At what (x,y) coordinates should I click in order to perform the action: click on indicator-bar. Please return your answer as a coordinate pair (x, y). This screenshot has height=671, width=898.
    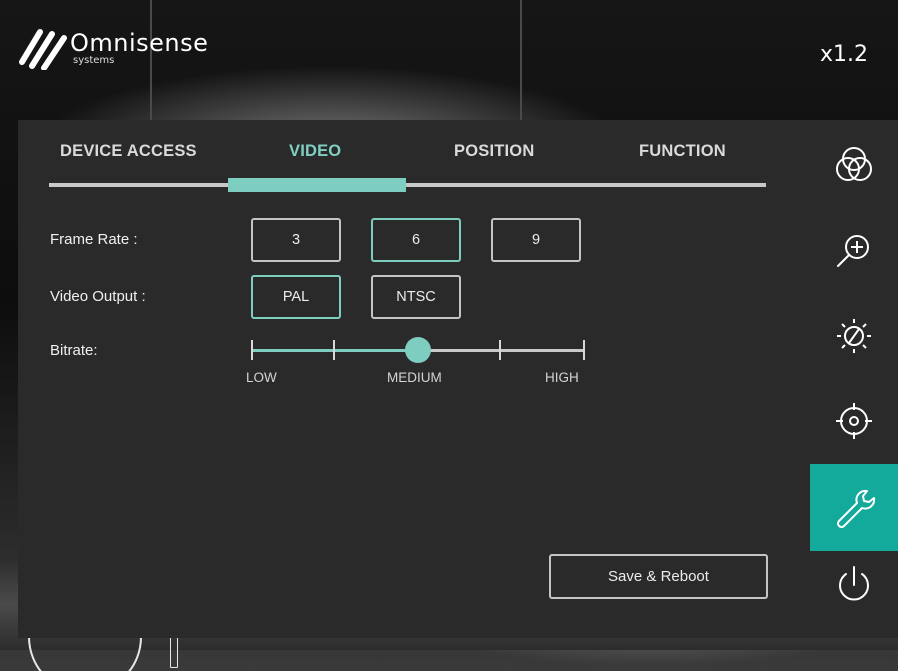
    Looking at the image, I should click on (174, 652).